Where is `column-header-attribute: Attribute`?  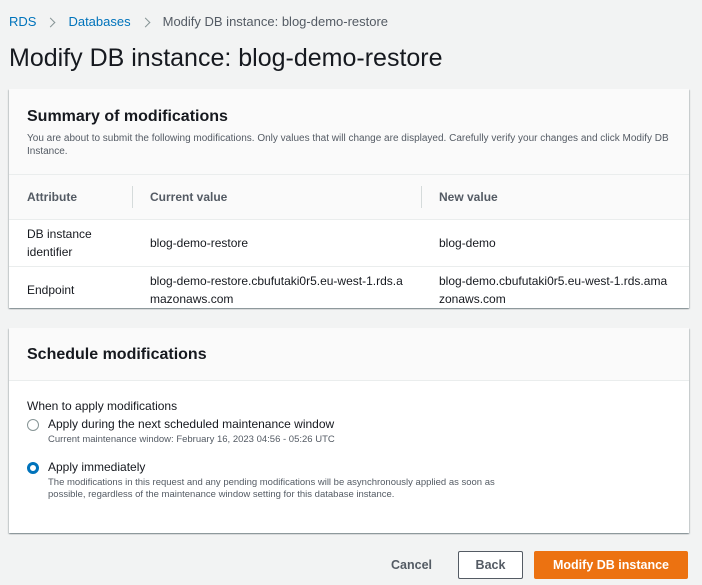
column-header-attribute: Attribute is located at coordinates (70, 197).